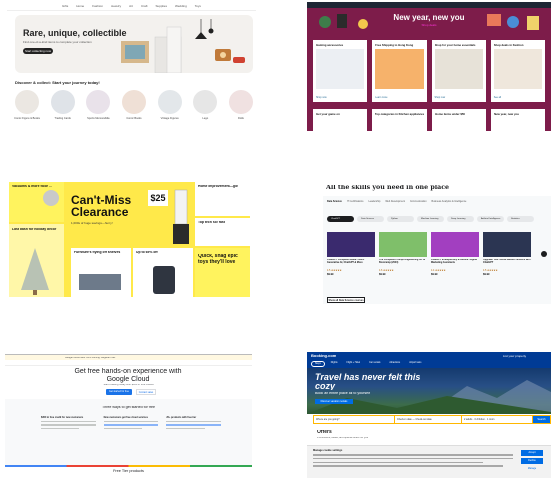  I want to click on section-title: Three ways to get started for free, so click(128, 407).